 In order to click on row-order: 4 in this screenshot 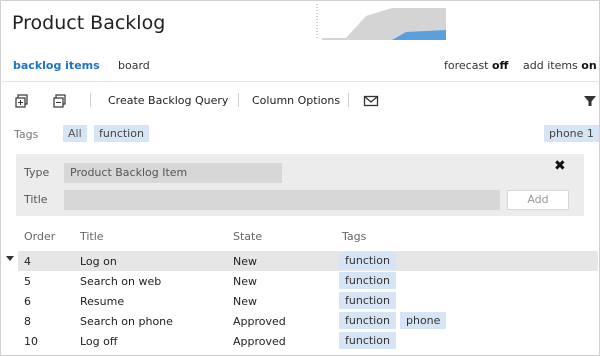, I will do `click(27, 261)`.